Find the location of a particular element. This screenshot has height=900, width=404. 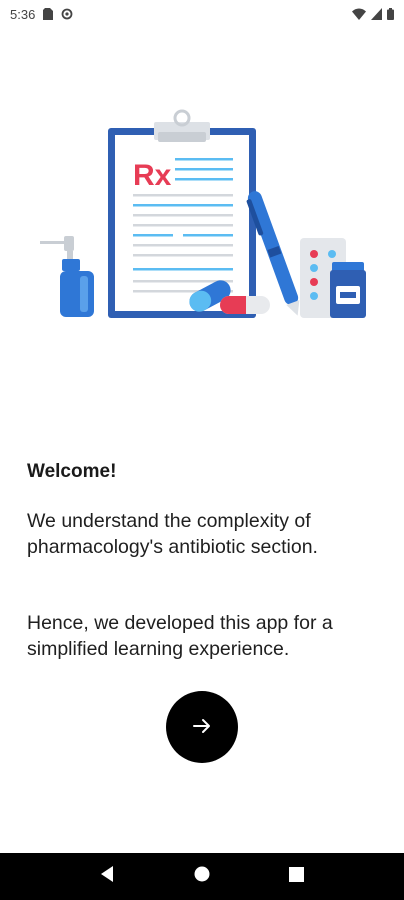

status-bar: 5:36 is located at coordinates (202, 14).